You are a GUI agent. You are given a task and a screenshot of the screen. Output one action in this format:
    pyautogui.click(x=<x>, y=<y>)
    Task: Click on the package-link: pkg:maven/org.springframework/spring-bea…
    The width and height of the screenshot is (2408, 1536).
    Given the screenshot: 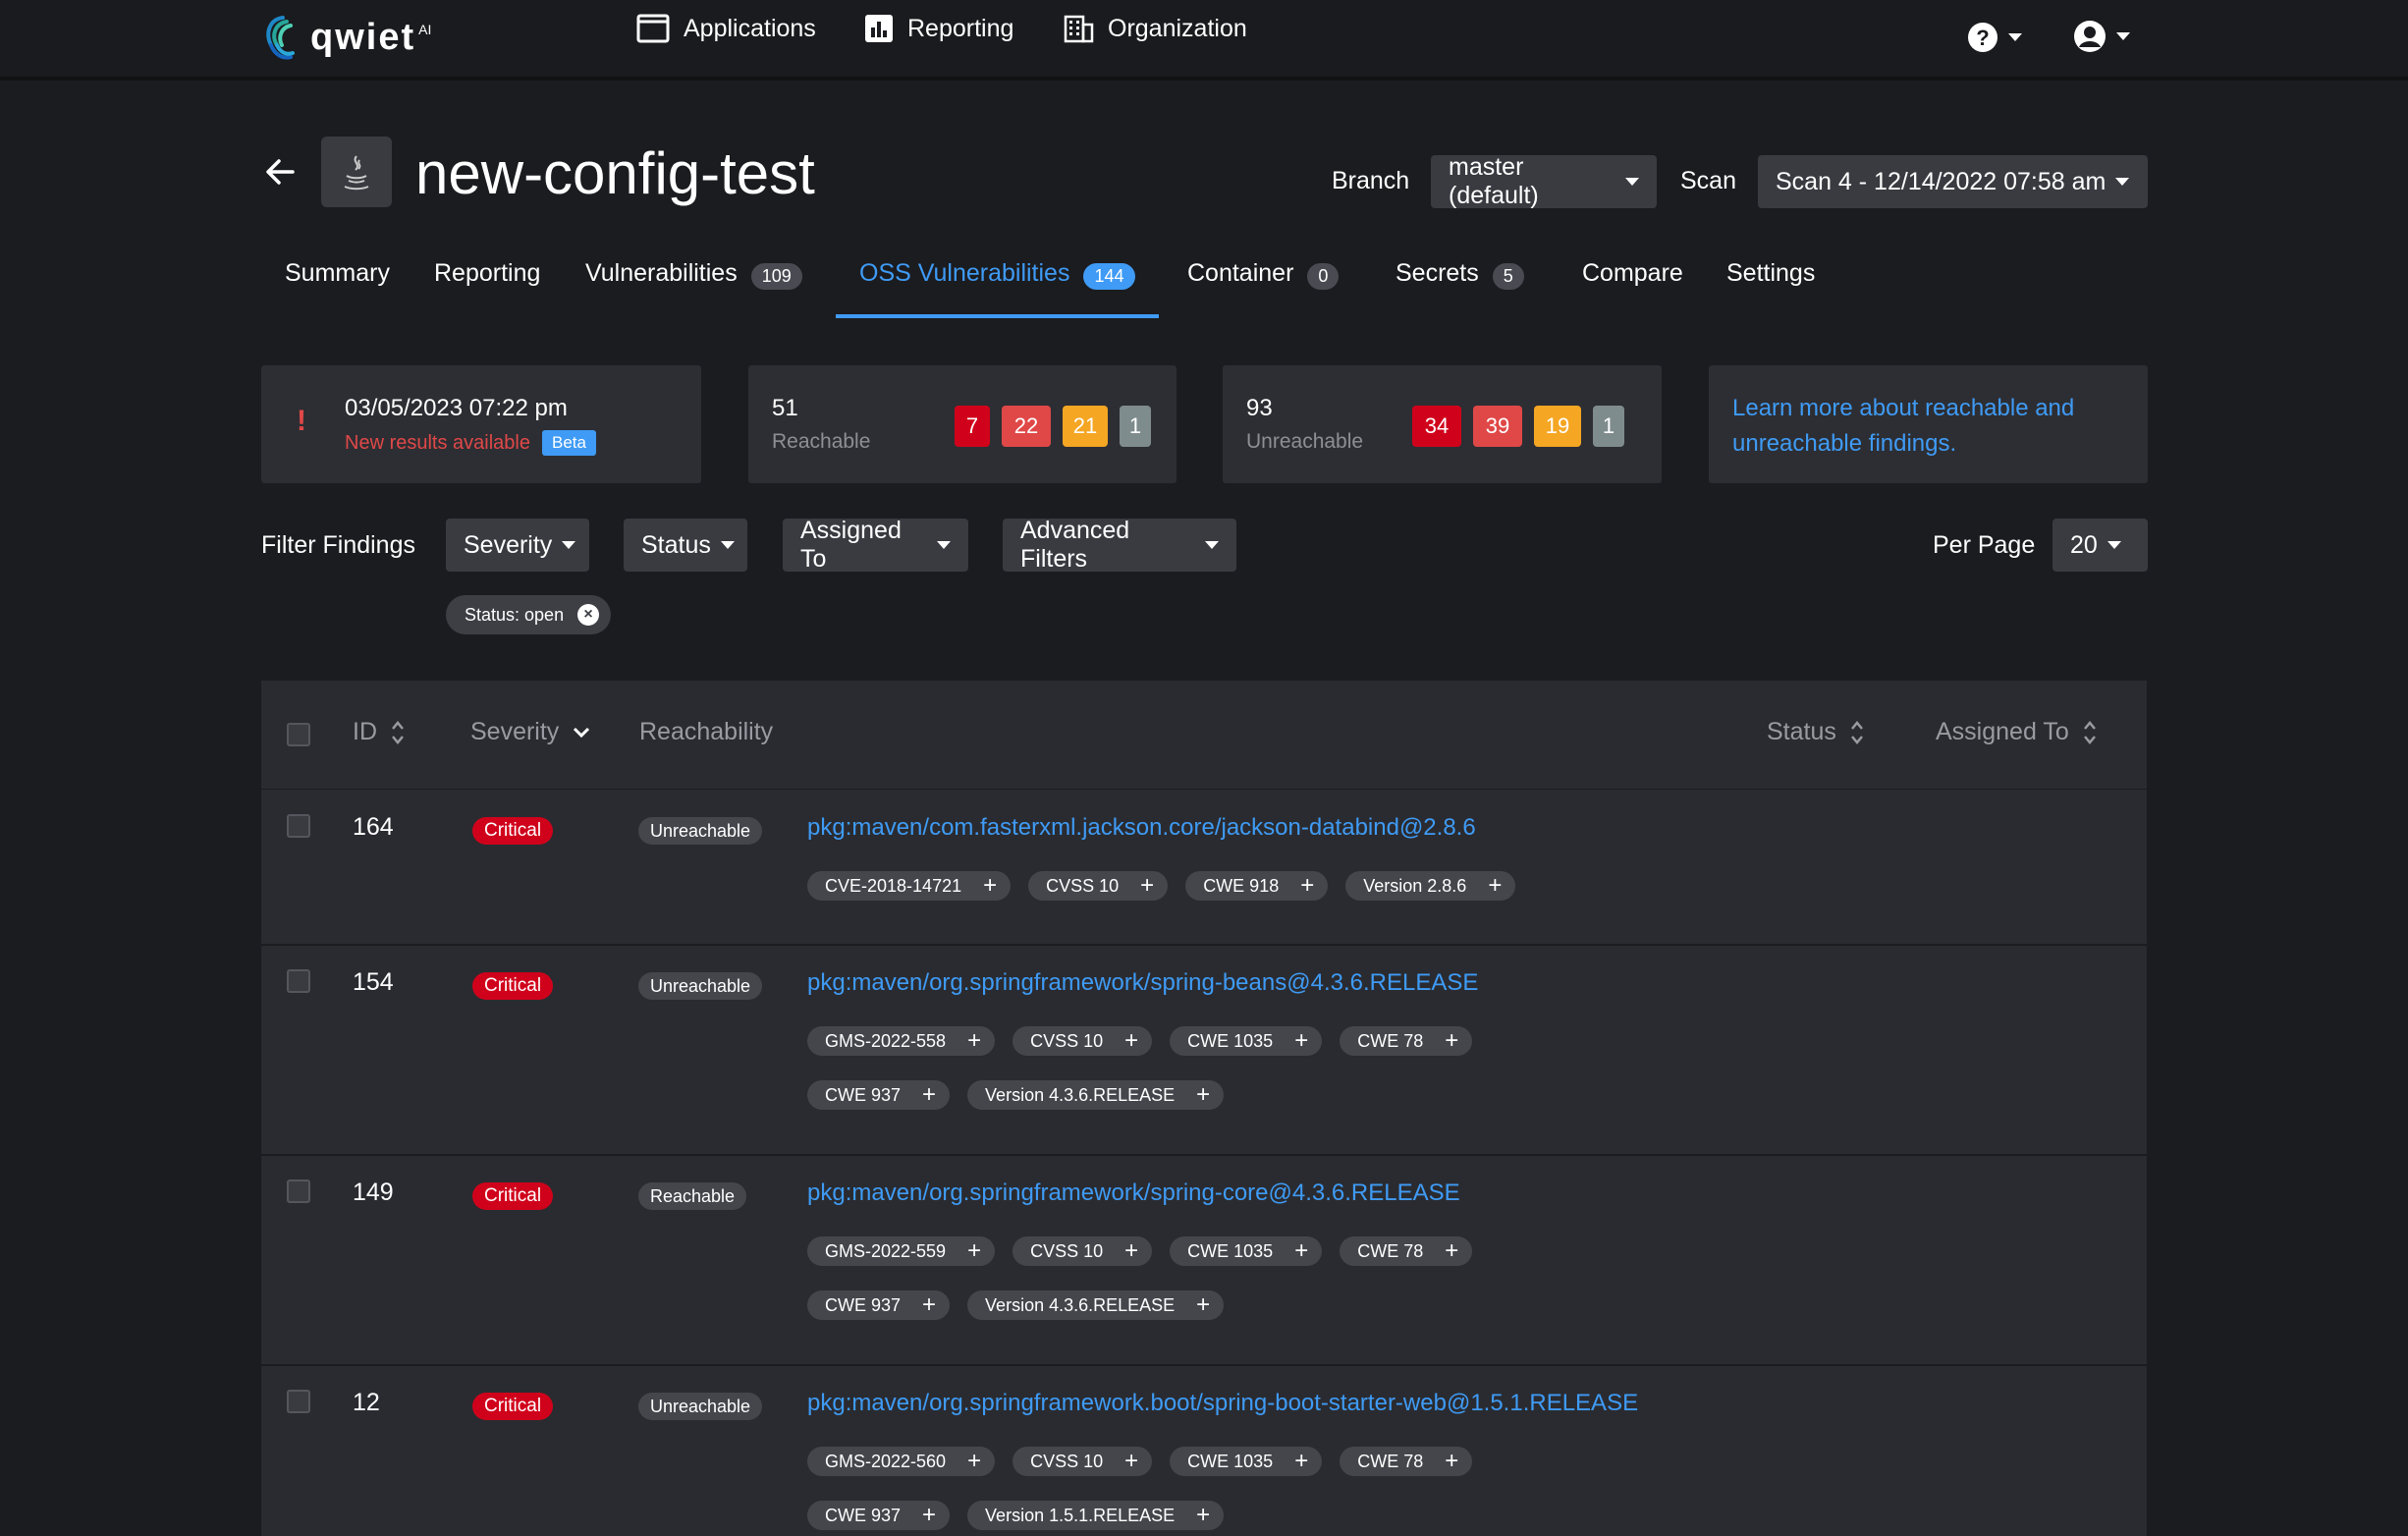 What is the action you would take?
    pyautogui.click(x=1142, y=983)
    